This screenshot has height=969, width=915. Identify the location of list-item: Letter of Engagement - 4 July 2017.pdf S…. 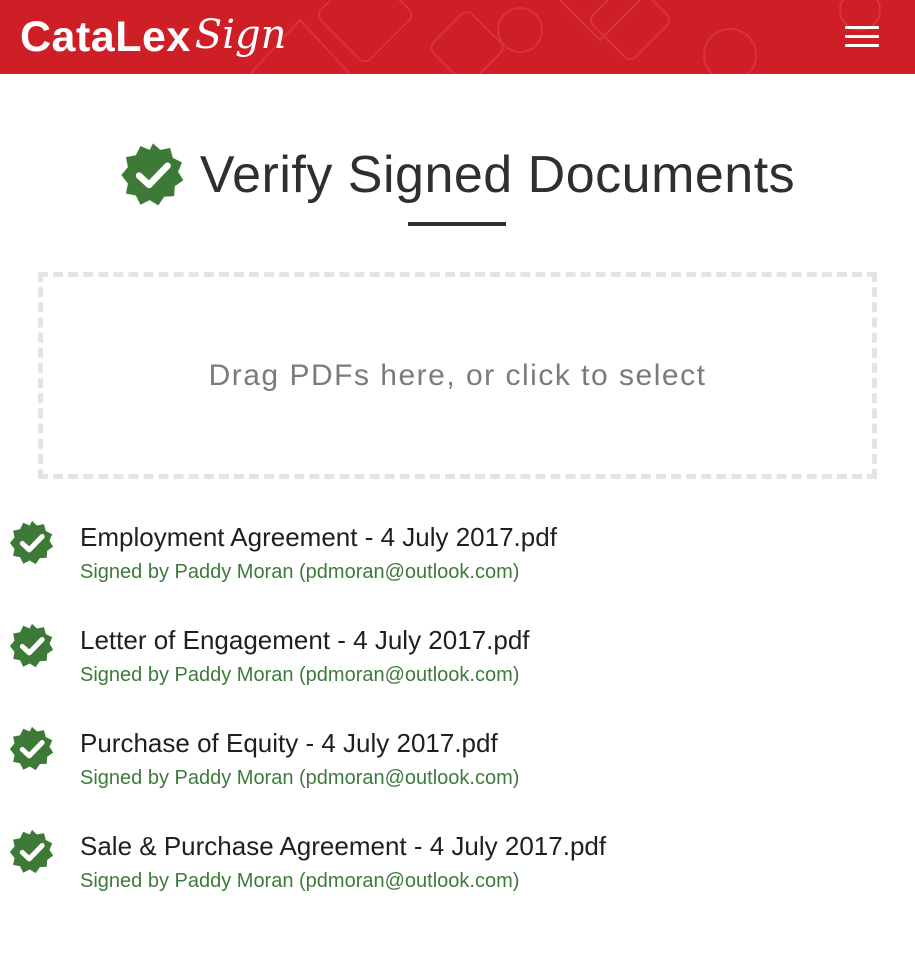
(457, 674).